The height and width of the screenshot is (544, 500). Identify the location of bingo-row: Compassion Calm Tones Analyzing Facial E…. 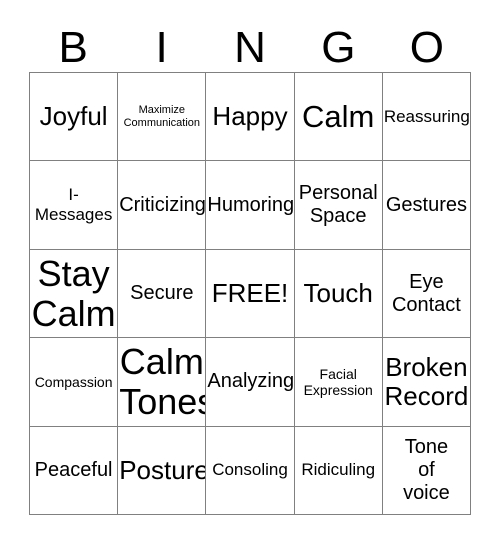
(251, 382).